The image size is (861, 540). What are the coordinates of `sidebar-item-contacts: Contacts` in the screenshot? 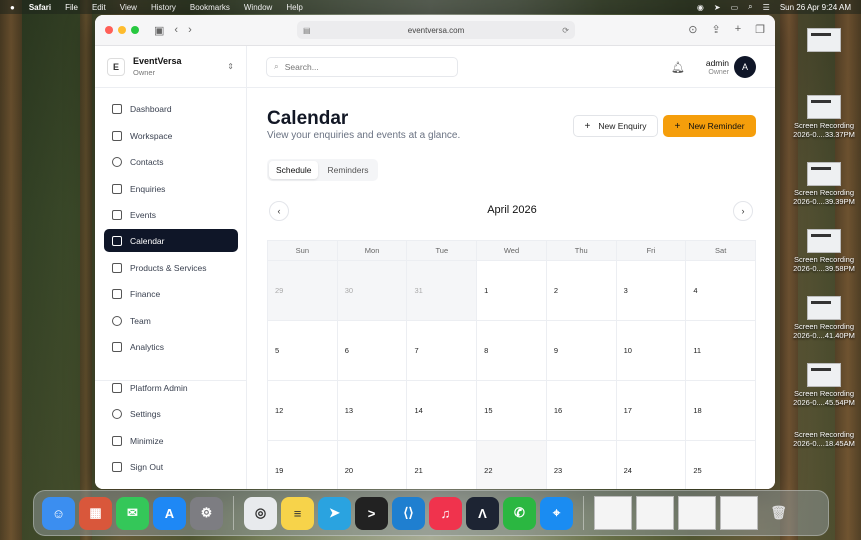 It's located at (171, 161).